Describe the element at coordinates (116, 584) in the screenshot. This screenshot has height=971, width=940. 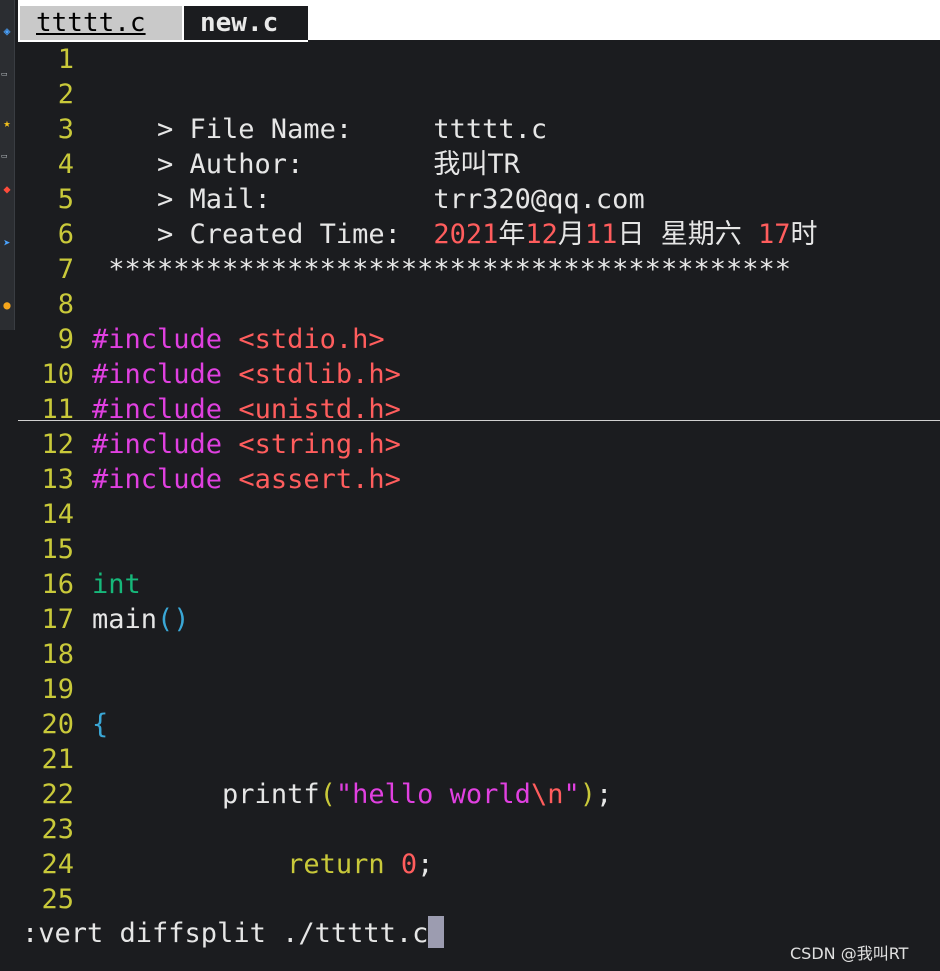
I see `type-keyword: int` at that location.